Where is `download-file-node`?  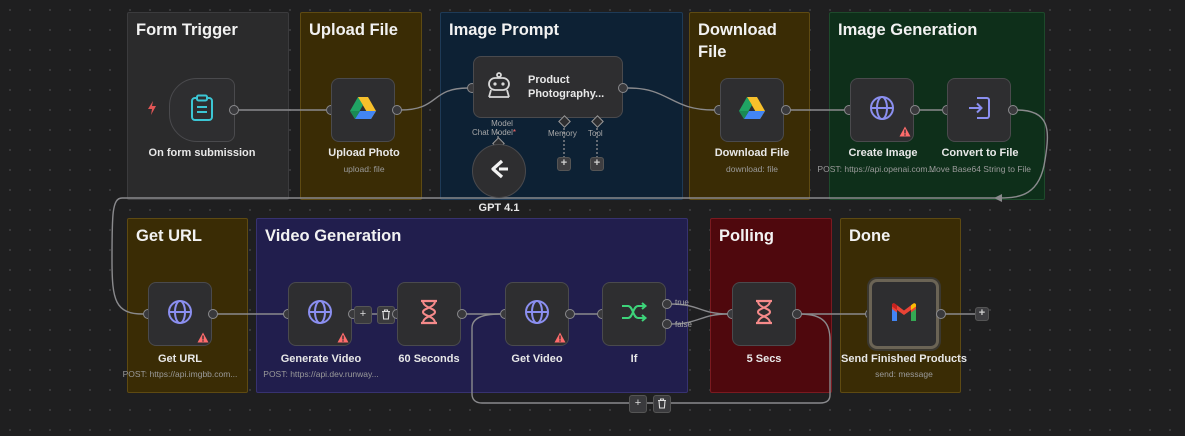 download-file-node is located at coordinates (752, 110).